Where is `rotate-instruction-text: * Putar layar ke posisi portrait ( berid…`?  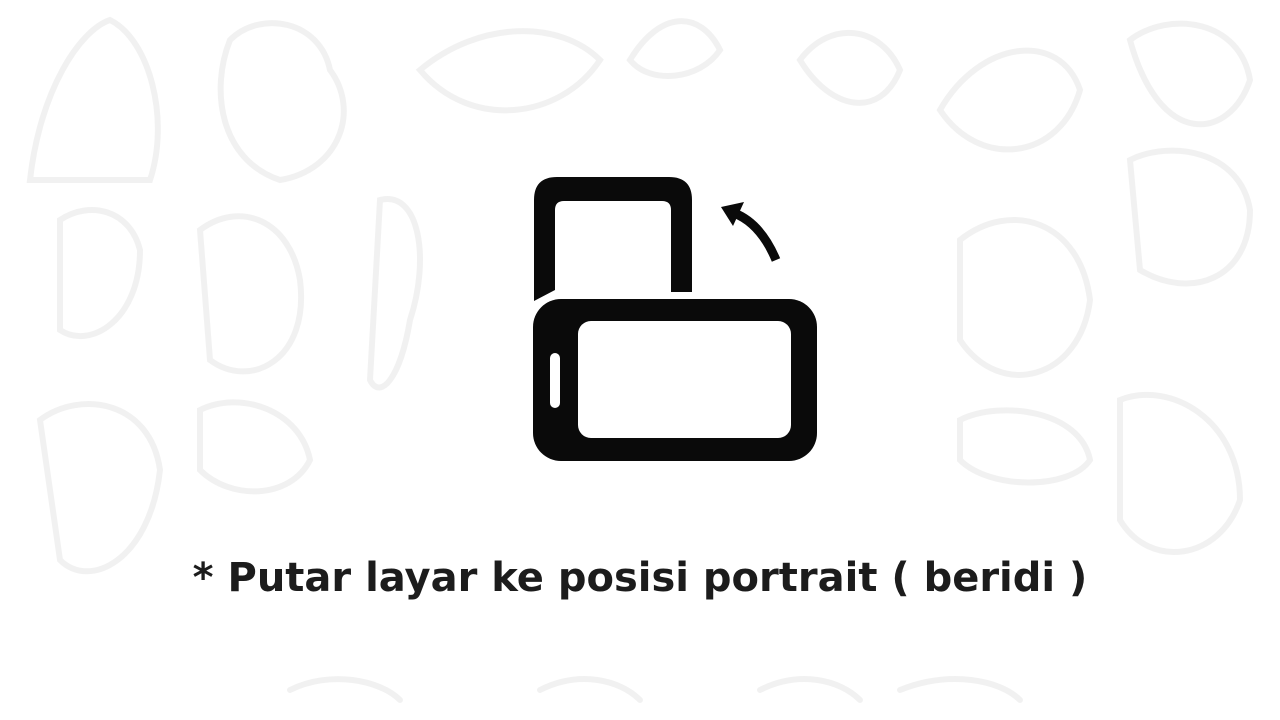 rotate-instruction-text: * Putar layar ke posisi portrait ( berid… is located at coordinates (640, 578).